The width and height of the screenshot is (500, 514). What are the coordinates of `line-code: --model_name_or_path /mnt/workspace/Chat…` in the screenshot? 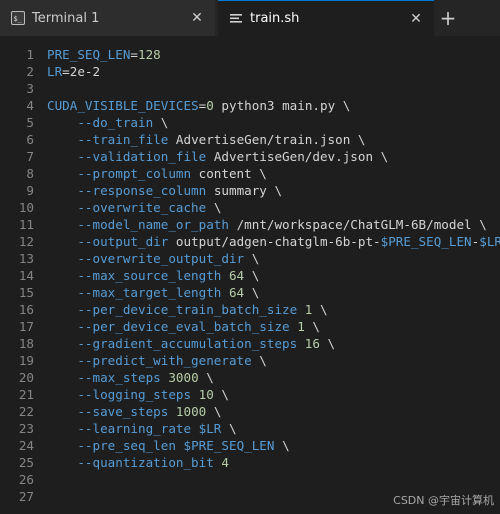 It's located at (267, 224).